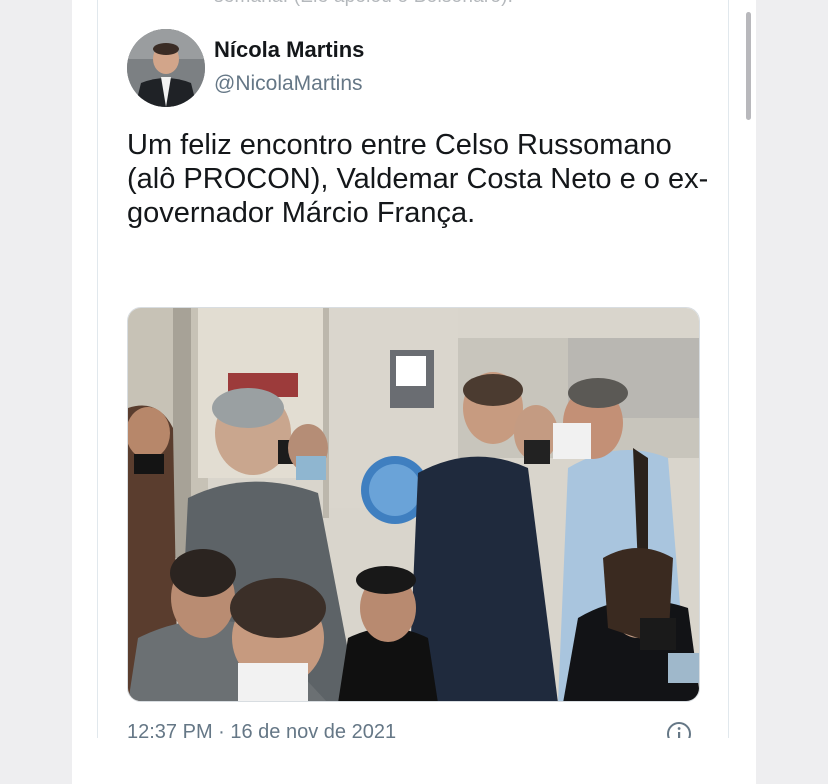 The width and height of the screenshot is (828, 784). What do you see at coordinates (414, 761) in the screenshot?
I see `bottom-card-strip` at bounding box center [414, 761].